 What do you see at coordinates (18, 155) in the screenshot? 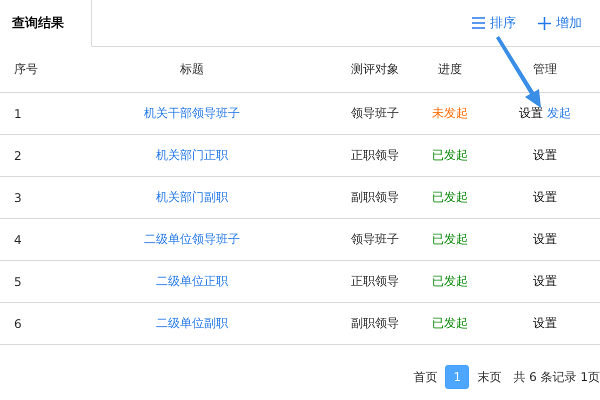
I see `table-cell-text: 2` at bounding box center [18, 155].